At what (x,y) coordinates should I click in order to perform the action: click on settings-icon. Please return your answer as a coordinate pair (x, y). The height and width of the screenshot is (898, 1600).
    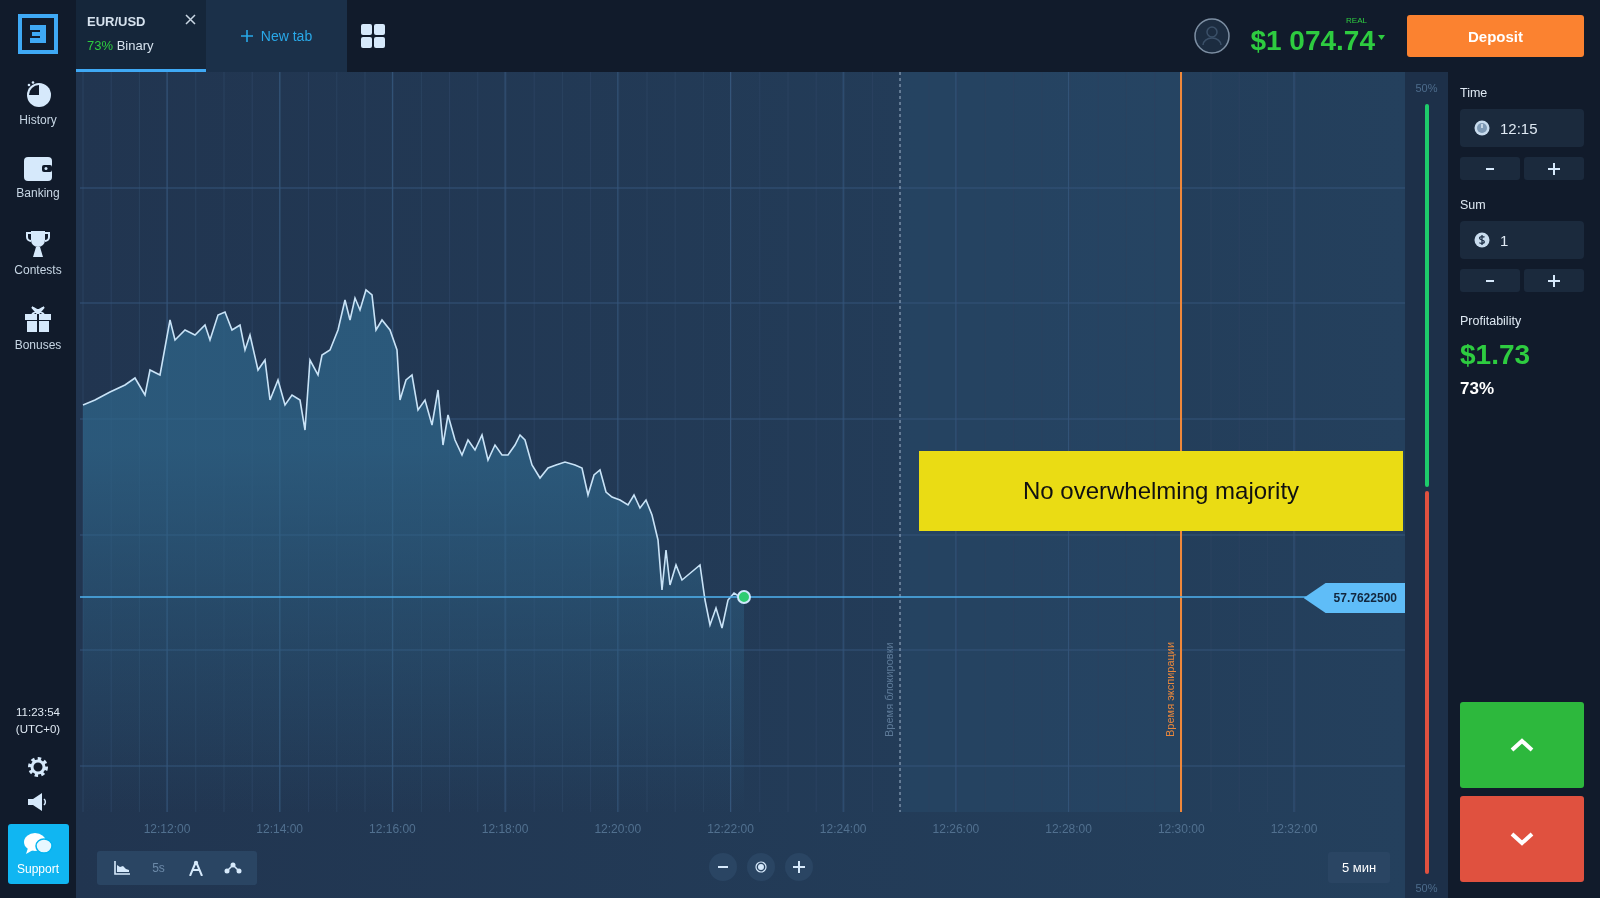
    Looking at the image, I should click on (38, 767).